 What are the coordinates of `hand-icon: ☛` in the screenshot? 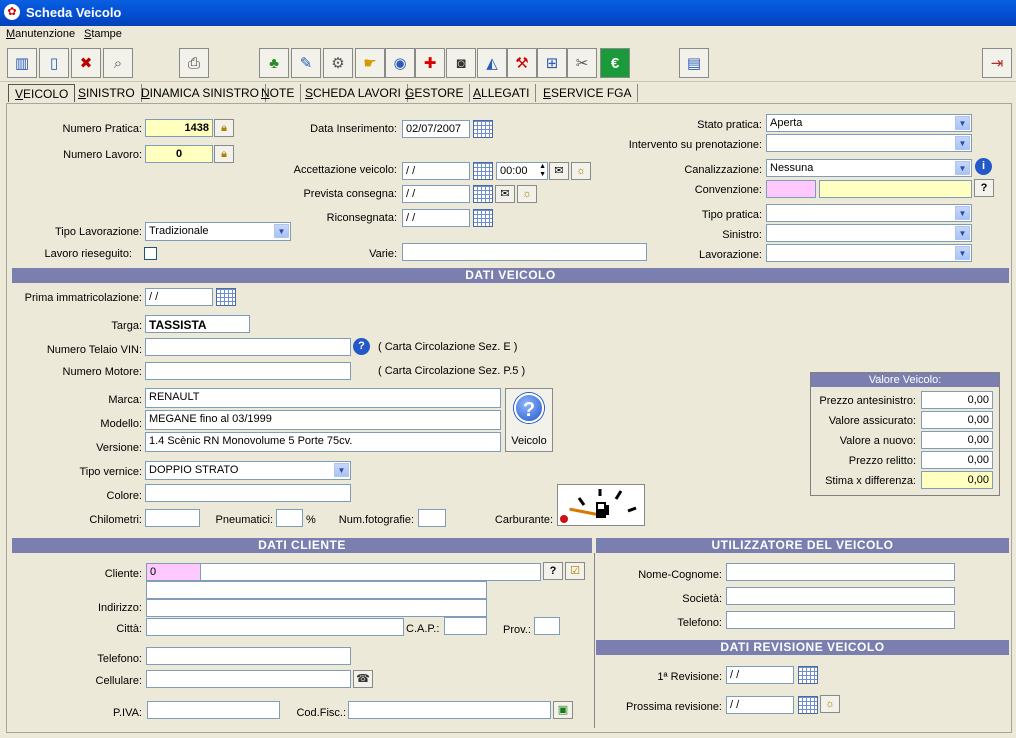 It's located at (370, 63).